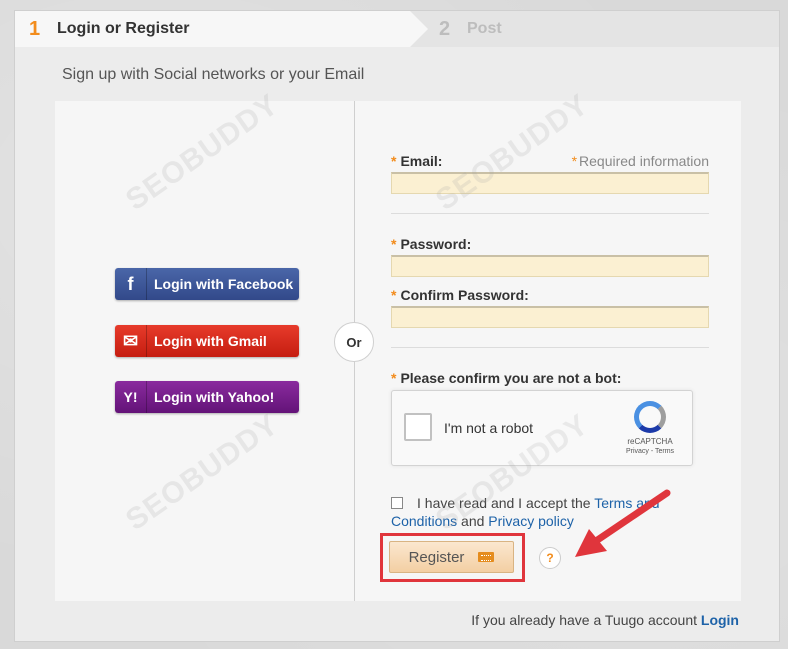  I want to click on facebook-login-button: f Login with Facebook, so click(207, 284).